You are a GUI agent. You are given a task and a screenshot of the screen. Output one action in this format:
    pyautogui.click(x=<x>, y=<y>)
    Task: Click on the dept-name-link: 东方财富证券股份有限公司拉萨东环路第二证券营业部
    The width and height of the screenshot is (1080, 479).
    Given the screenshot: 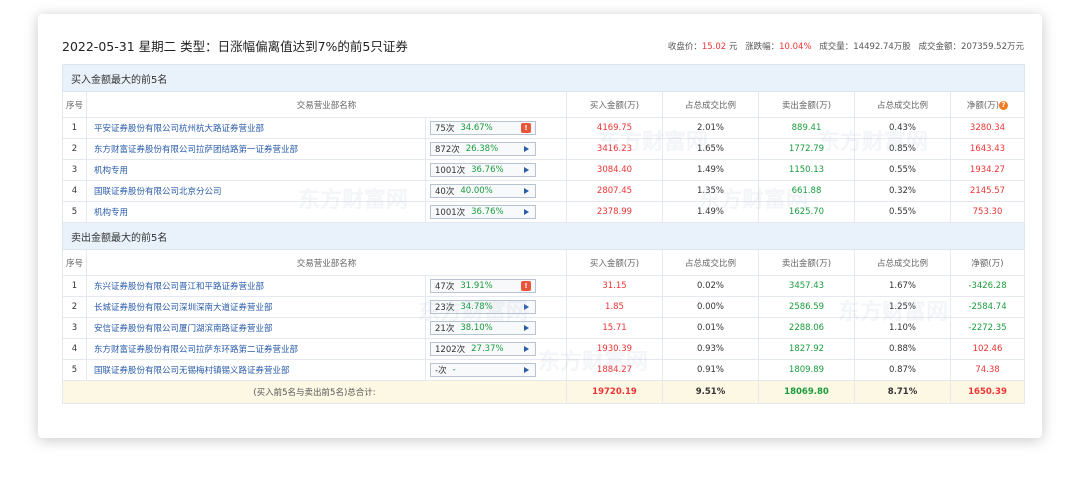 What is the action you would take?
    pyautogui.click(x=256, y=349)
    